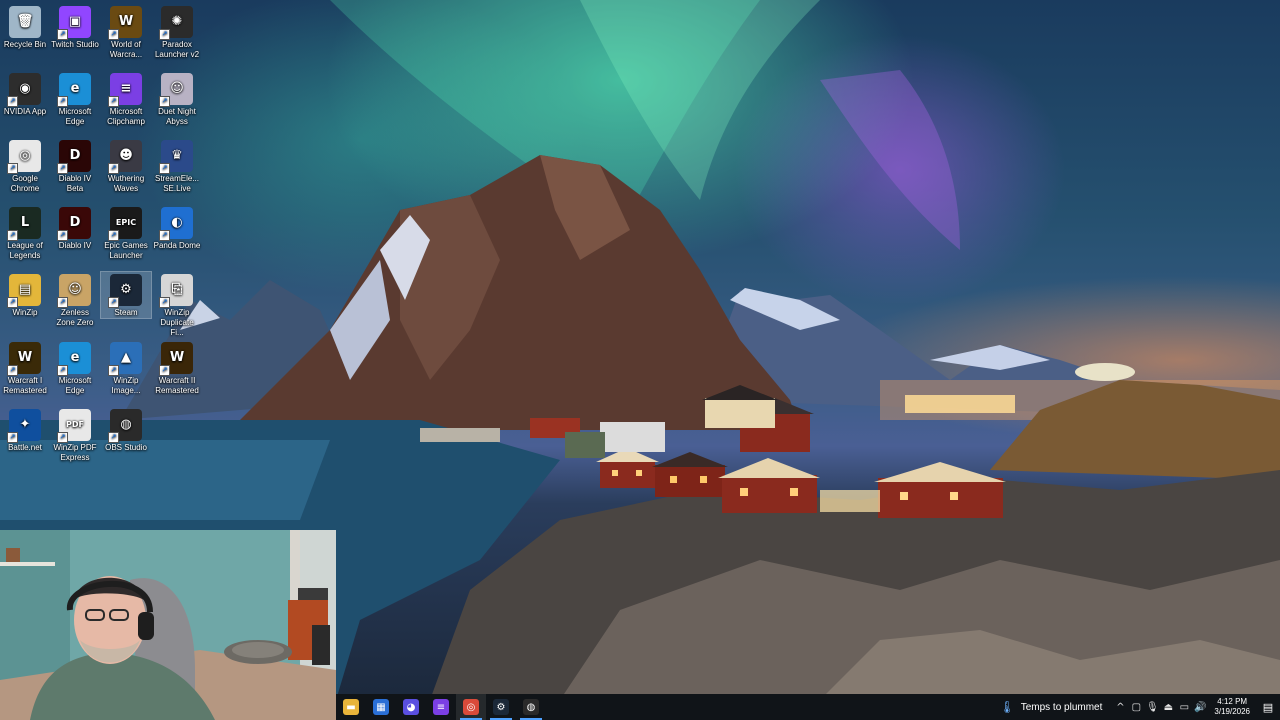 Image resolution: width=1280 pixels, height=720 pixels. I want to click on taskbar-button: ◍, so click(531, 707).